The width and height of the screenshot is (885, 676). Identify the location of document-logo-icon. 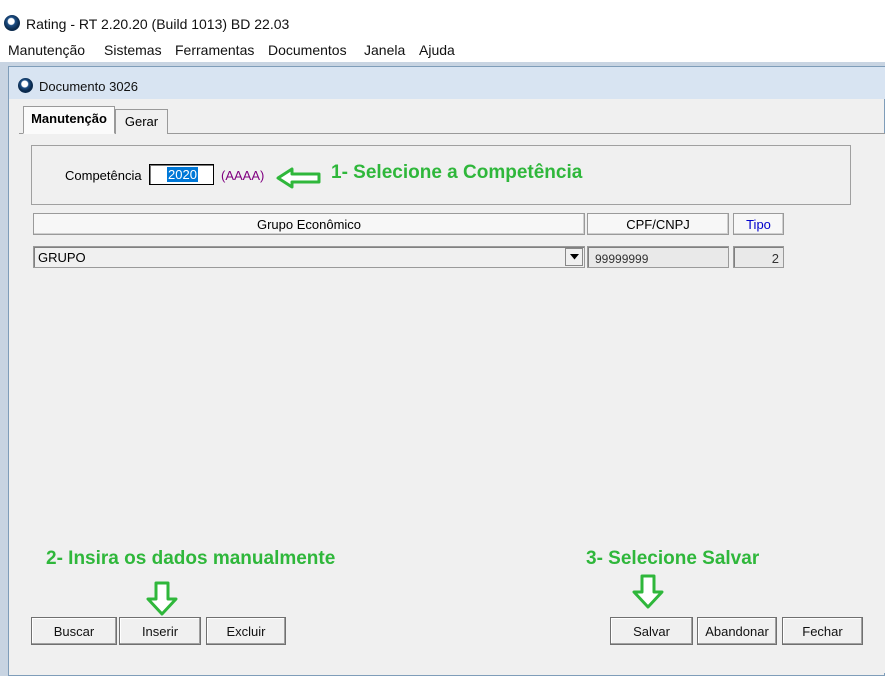
(25, 85).